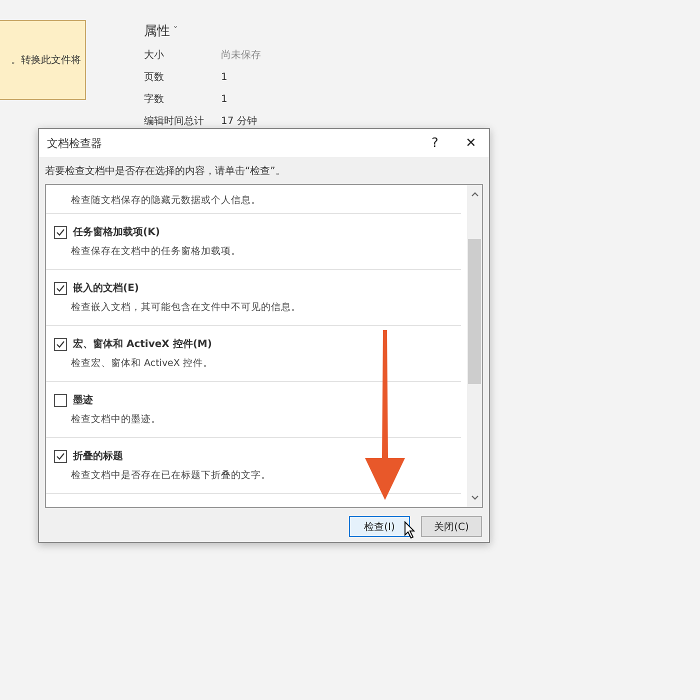 The width and height of the screenshot is (700, 700). I want to click on option-description: 检查保存在文档中的任务窗格加载项。, so click(156, 251).